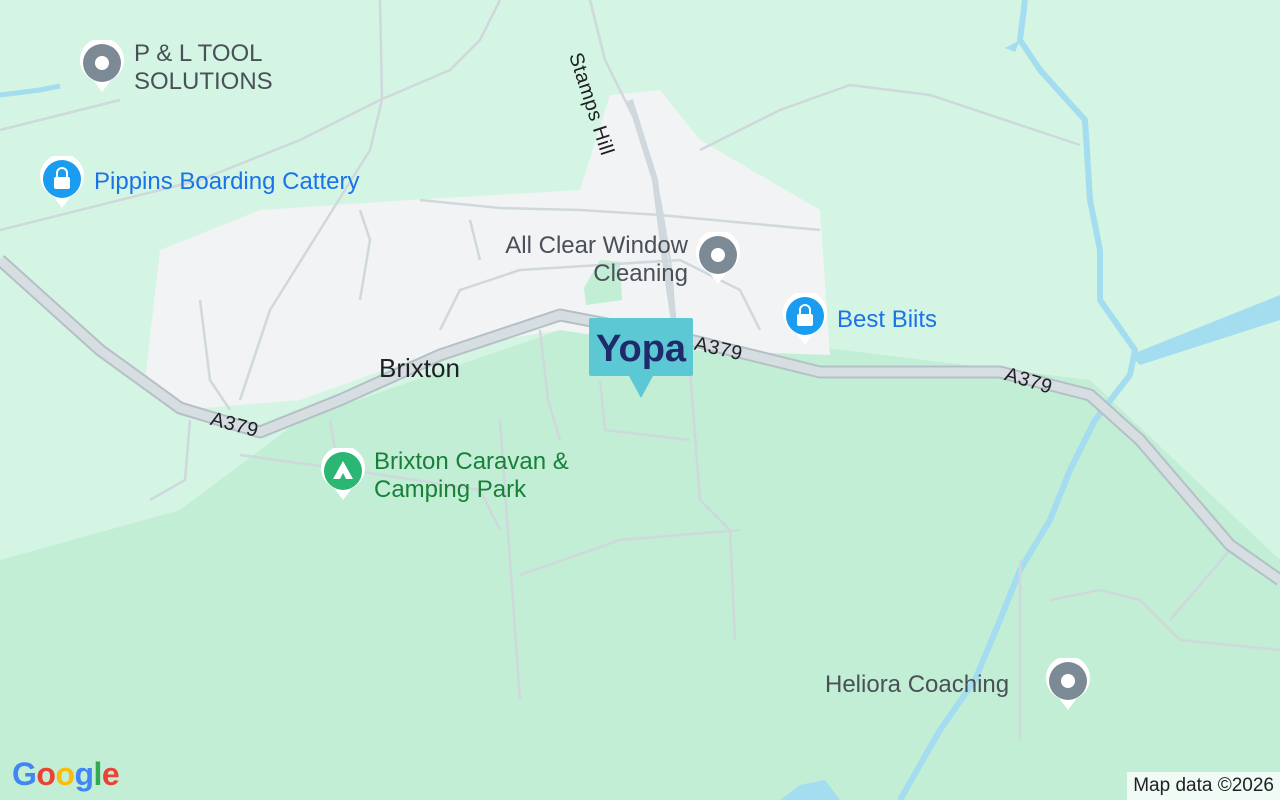 The width and height of the screenshot is (1280, 800). I want to click on place-name: All Clear Window Cleaning, so click(596, 259).